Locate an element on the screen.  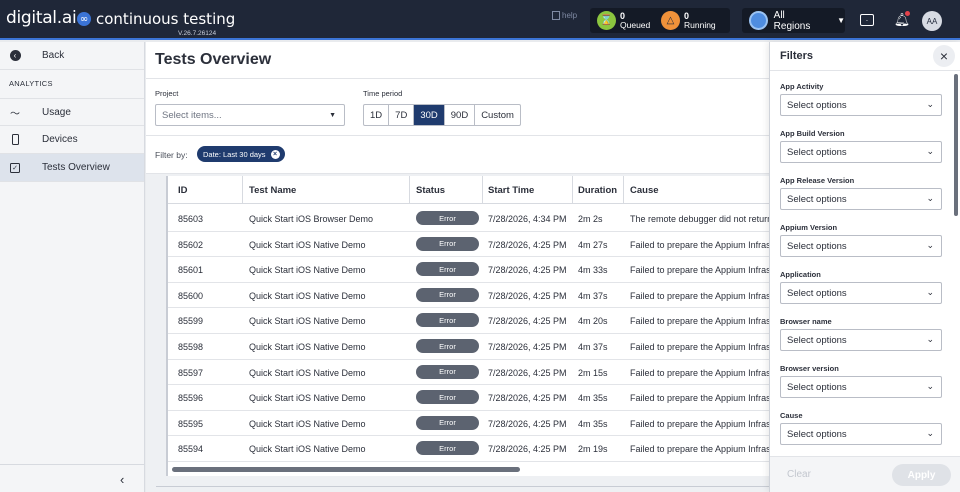
queued-indicator: ⌛ 0 Queued is located at coordinates (623, 20).